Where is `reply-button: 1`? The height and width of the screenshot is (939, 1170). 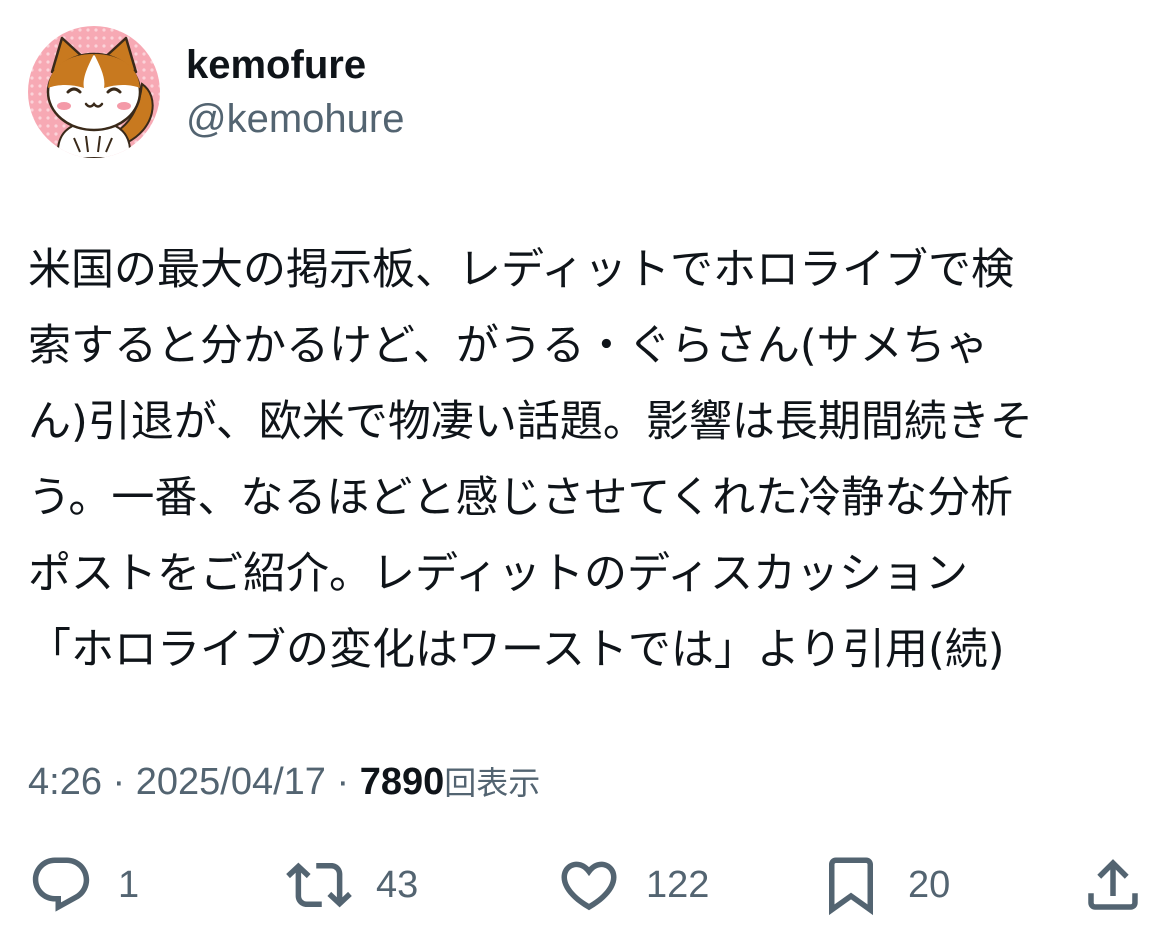
reply-button: 1 is located at coordinates (83, 885).